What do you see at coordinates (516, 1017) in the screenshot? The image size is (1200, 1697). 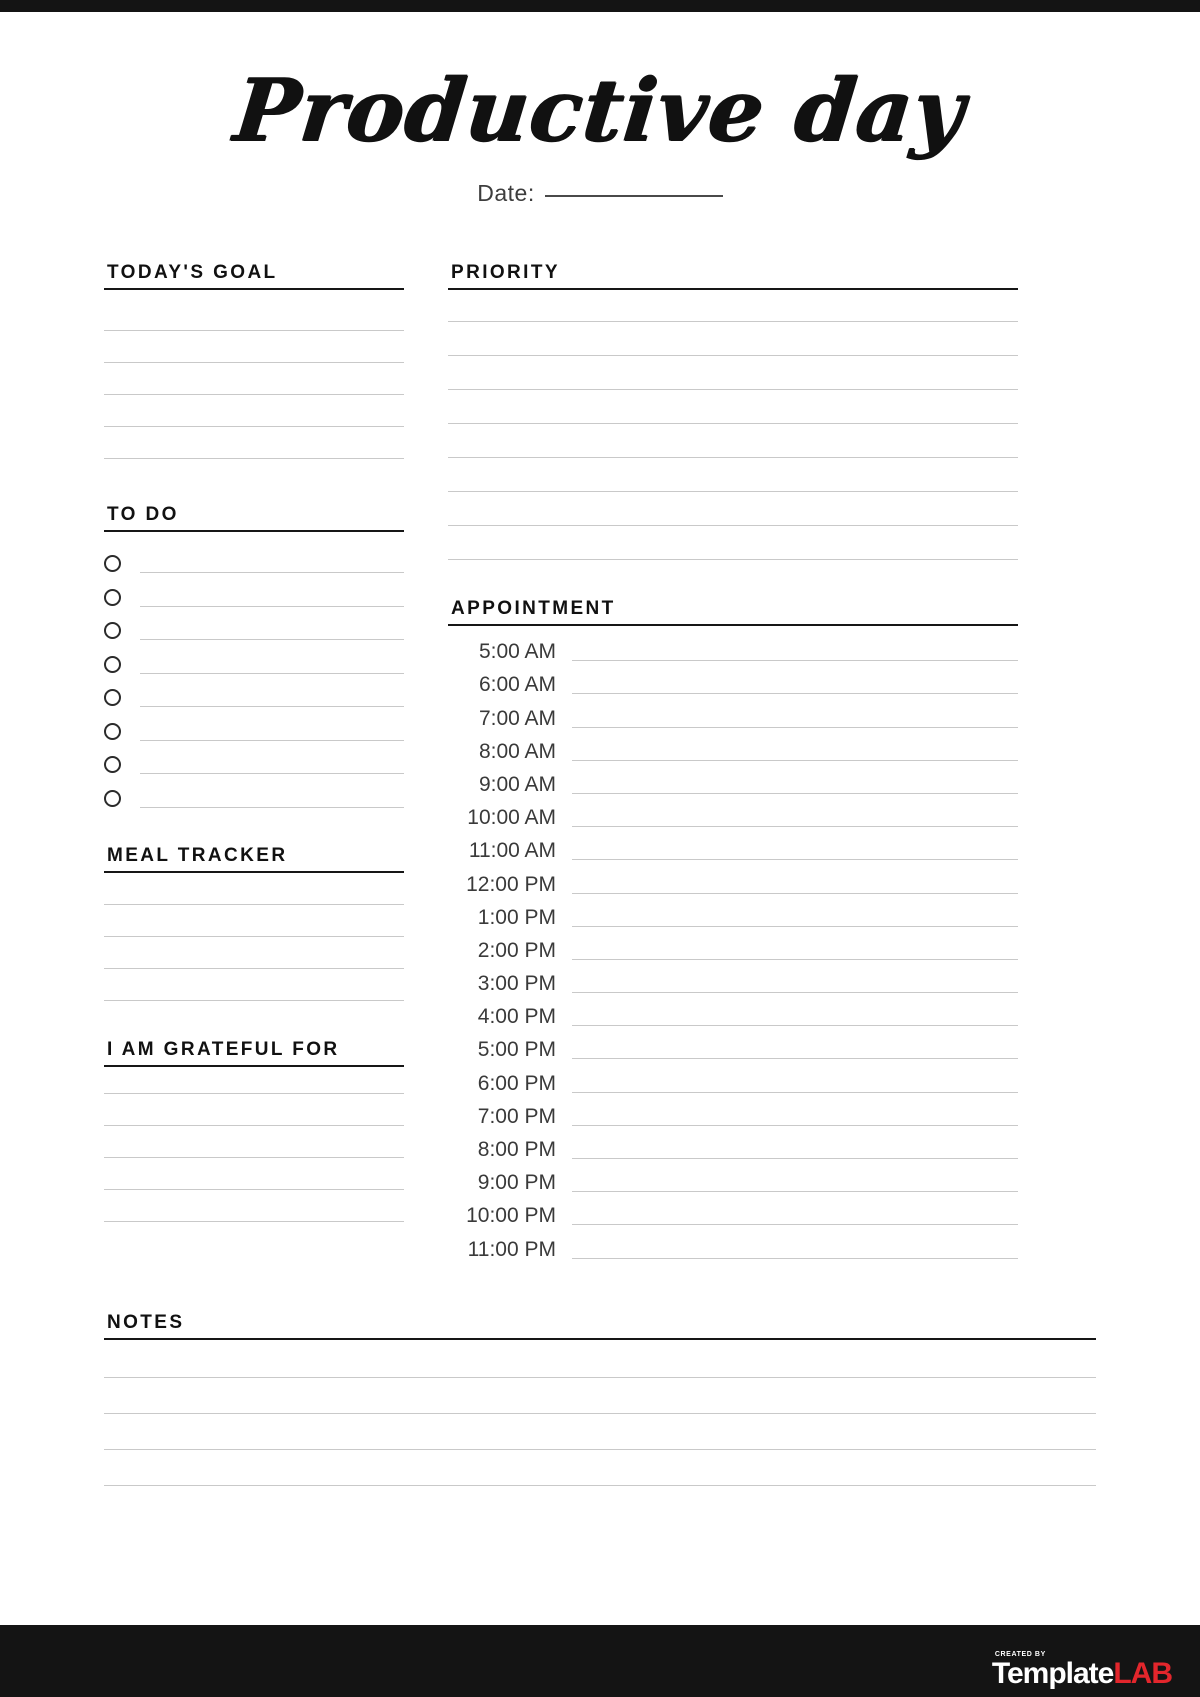 I see `appointment-time-label: 4:00 PM` at bounding box center [516, 1017].